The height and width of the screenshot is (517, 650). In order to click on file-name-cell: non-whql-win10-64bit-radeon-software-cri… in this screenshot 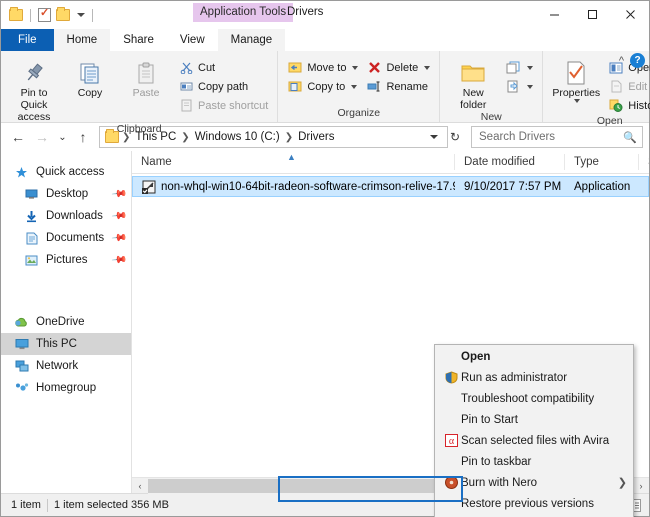, I will do `click(294, 187)`.